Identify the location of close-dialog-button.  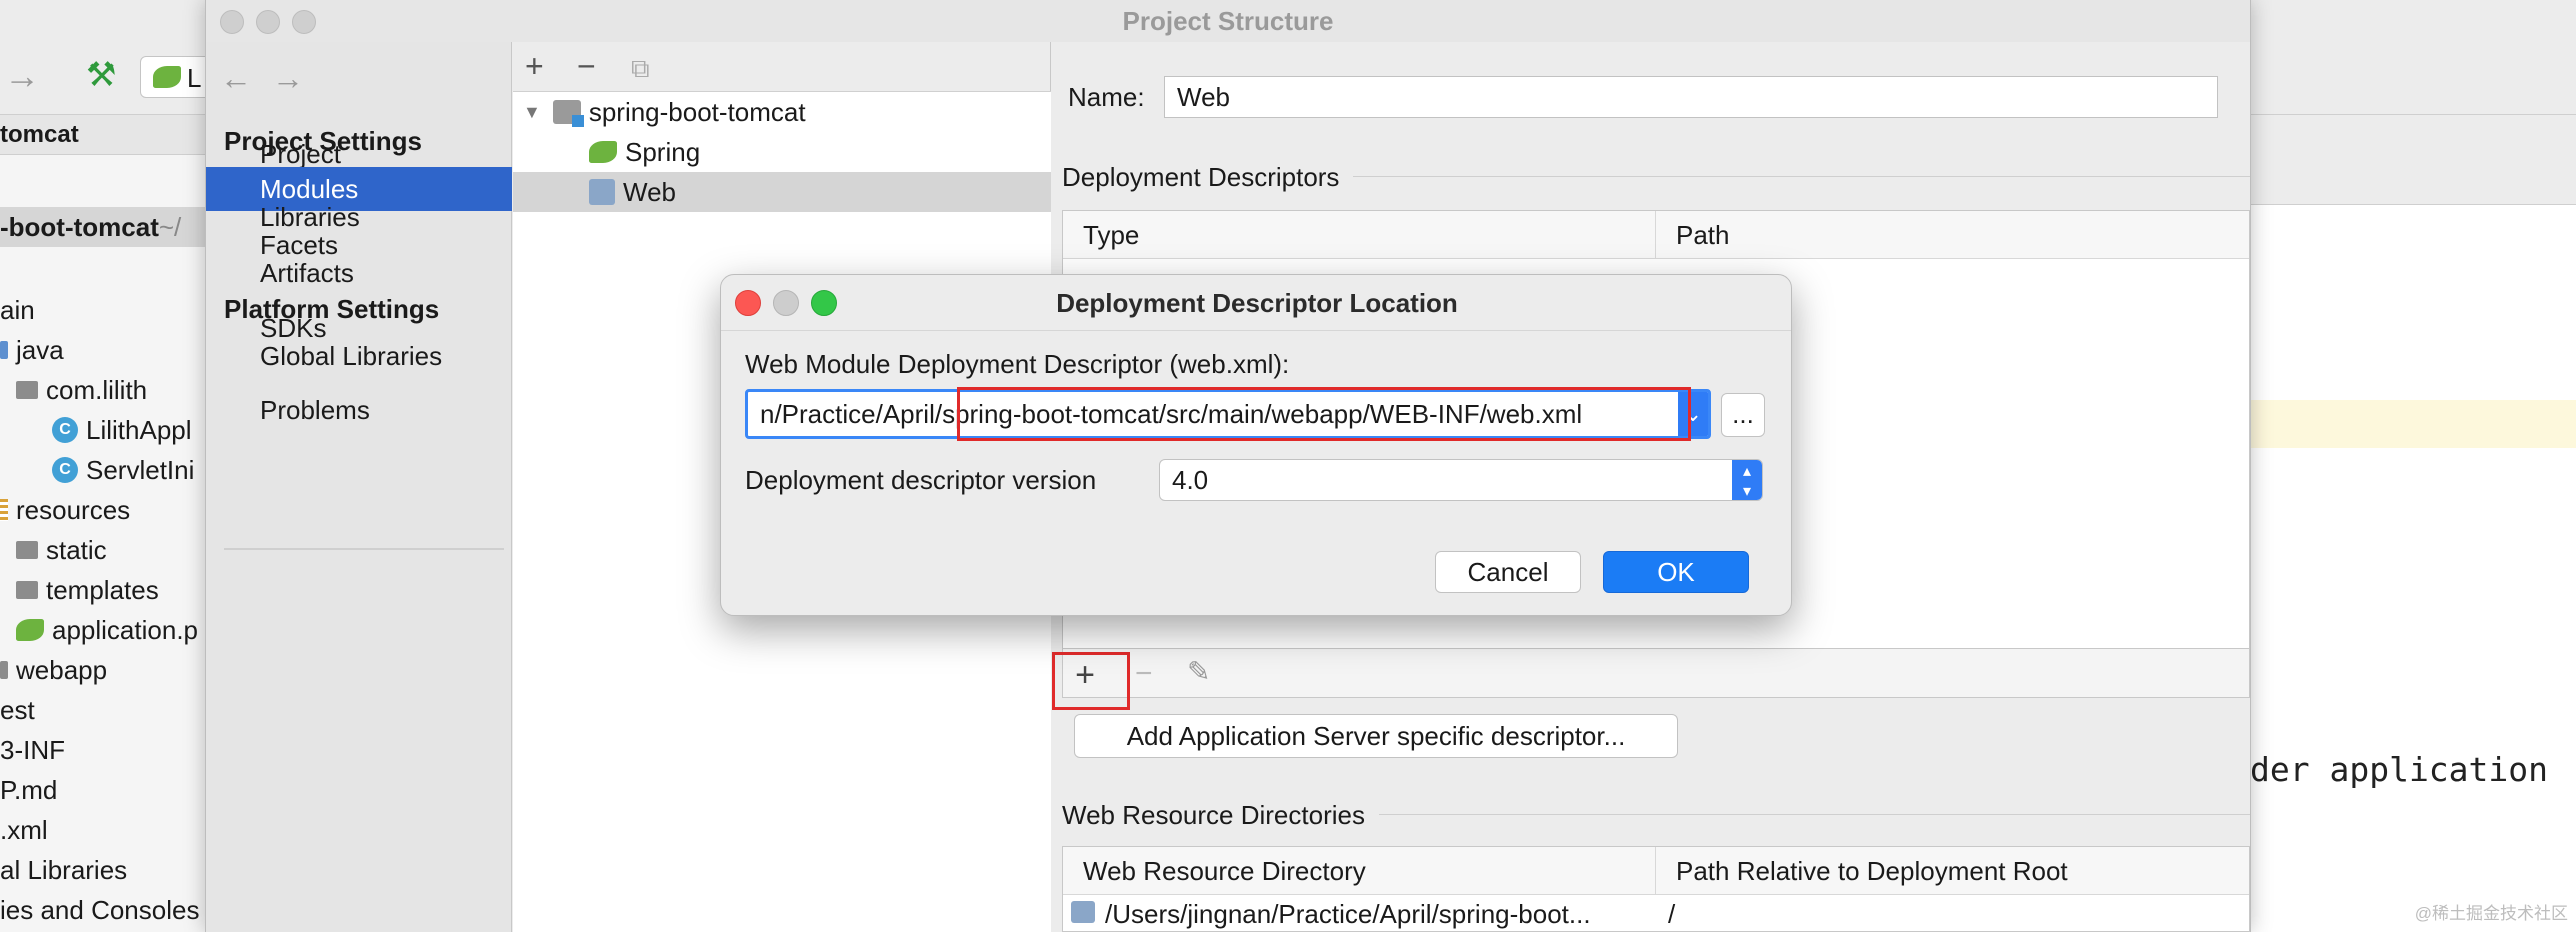
(748, 303).